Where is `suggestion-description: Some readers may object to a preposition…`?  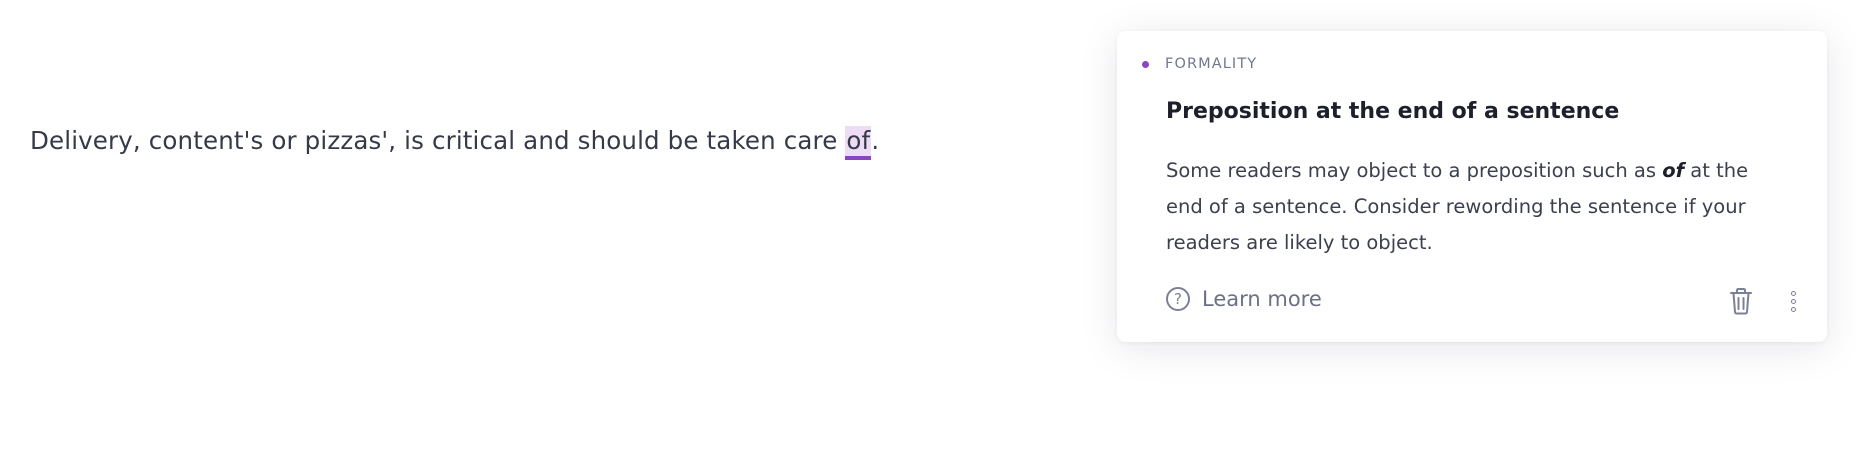 suggestion-description: Some readers may object to a preposition… is located at coordinates (1472, 207).